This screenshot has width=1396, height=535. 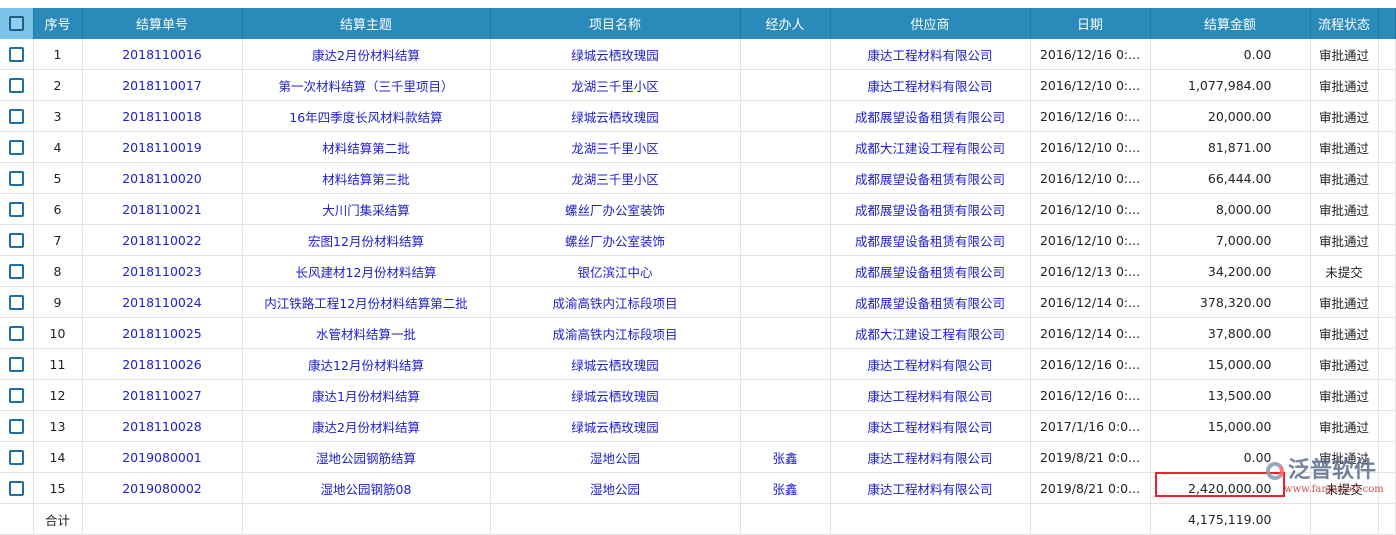 What do you see at coordinates (162, 302) in the screenshot?
I see `cell-settlement-no: 2018110024` at bounding box center [162, 302].